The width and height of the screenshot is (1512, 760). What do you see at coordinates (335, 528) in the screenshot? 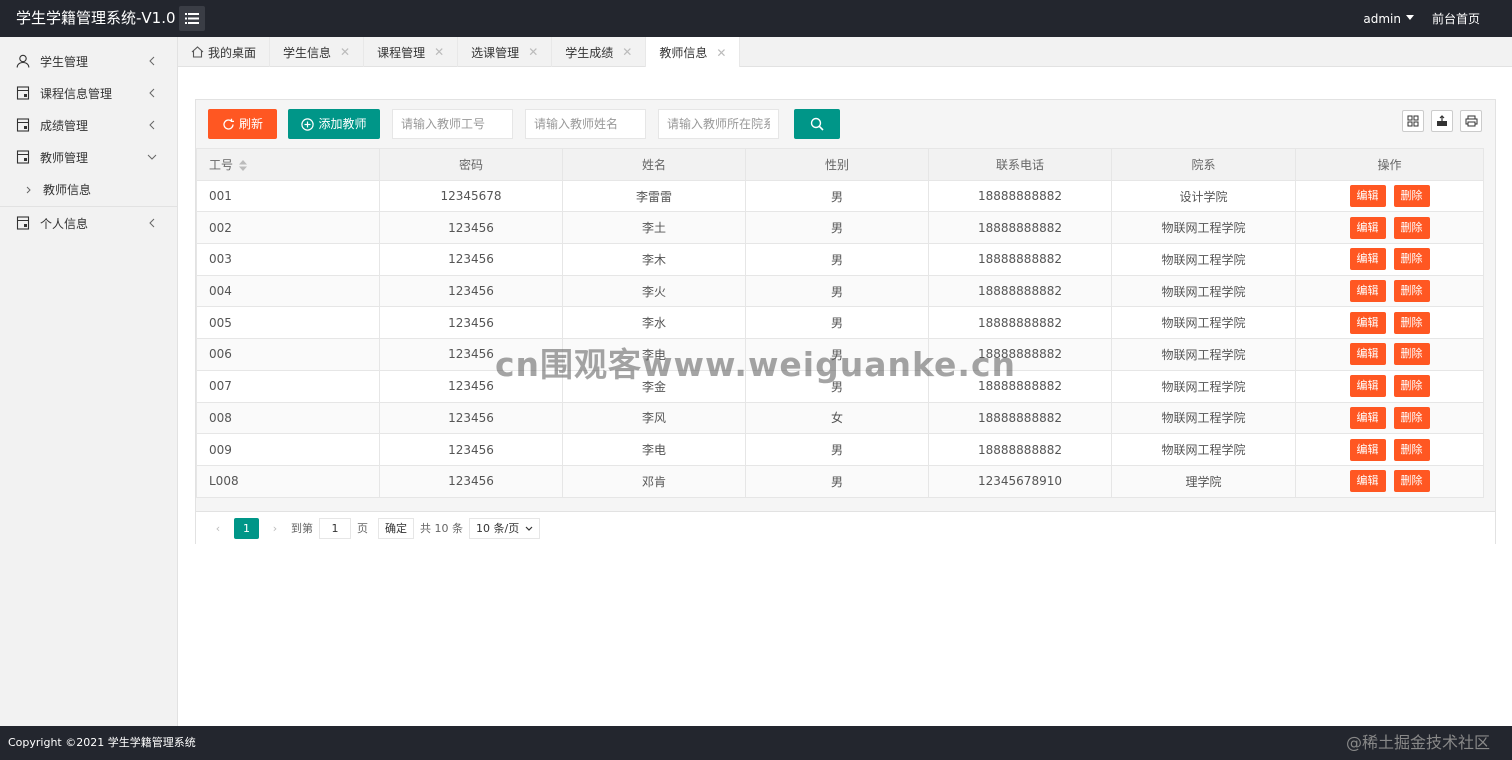
I see `page-jump-input: 1` at bounding box center [335, 528].